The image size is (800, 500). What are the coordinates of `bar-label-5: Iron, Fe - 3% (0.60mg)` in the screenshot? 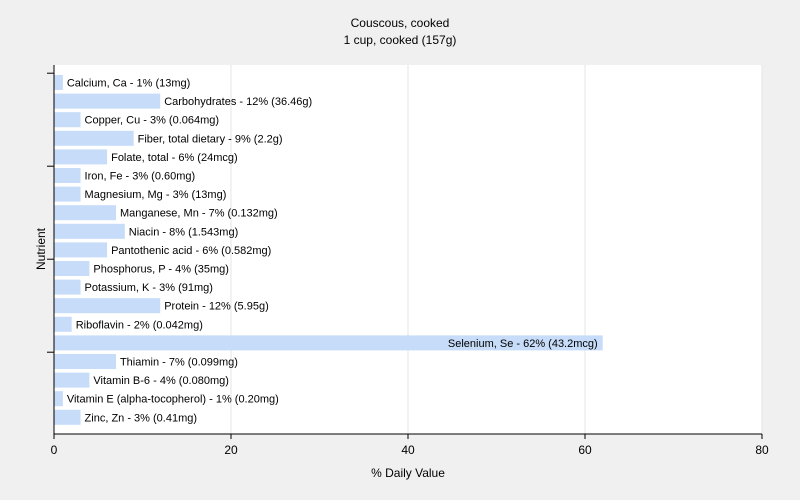 It's located at (140, 177).